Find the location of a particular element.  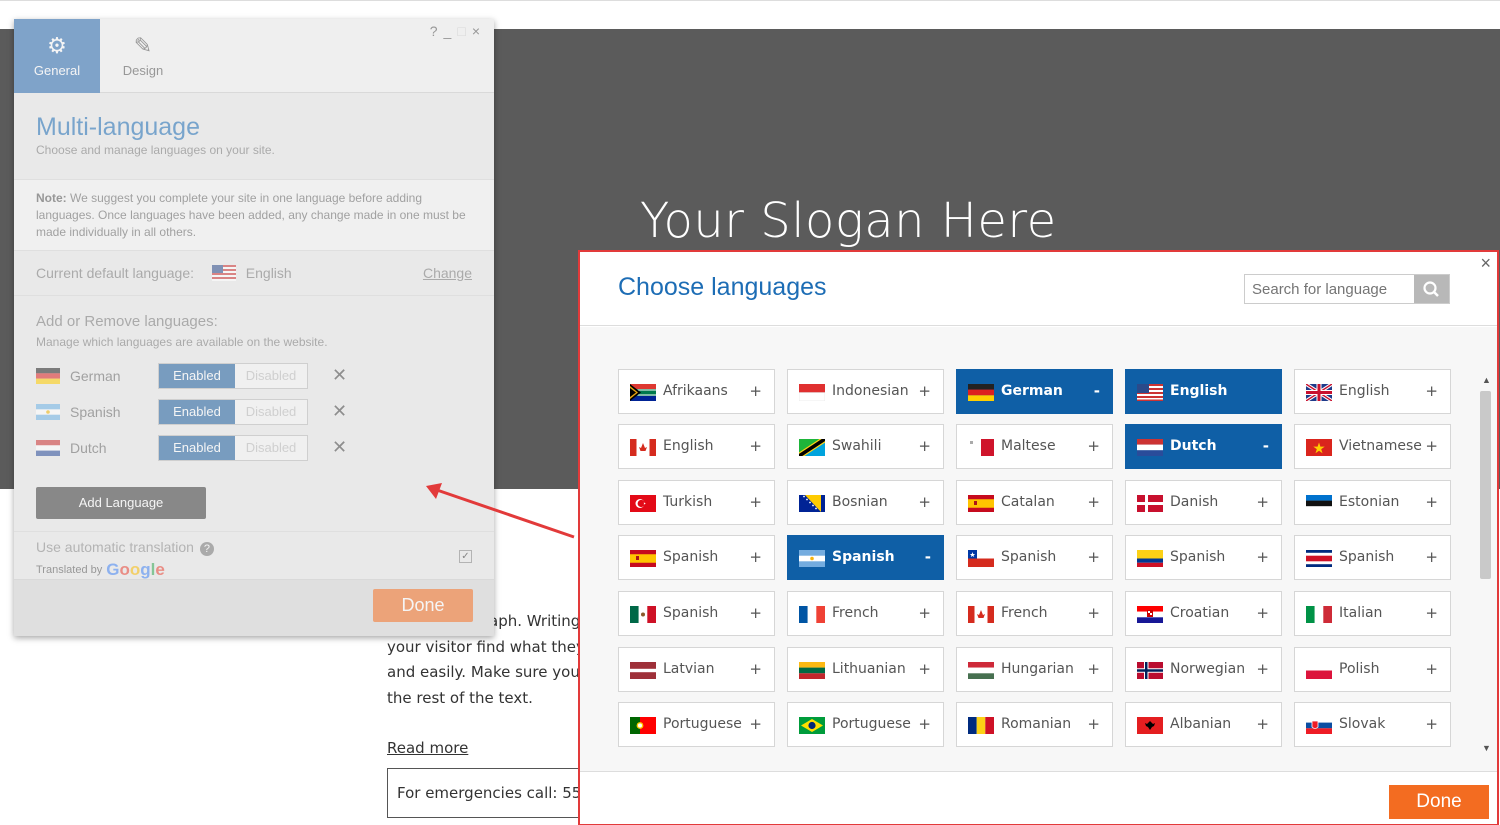

tab-design: ✎ Design is located at coordinates (143, 56).